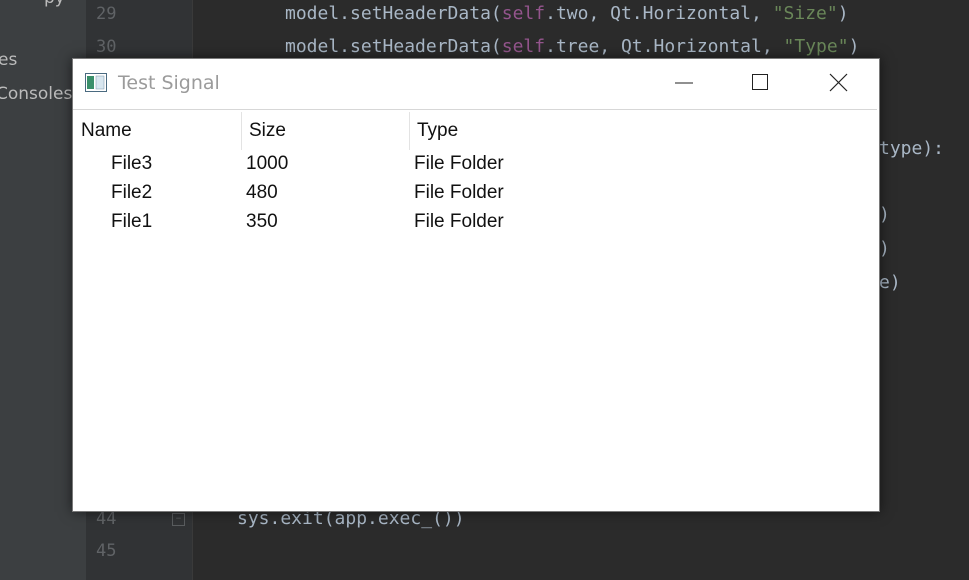 The width and height of the screenshot is (969, 580). Describe the element at coordinates (476, 84) in the screenshot. I see `title-bar: Test Signal` at that location.